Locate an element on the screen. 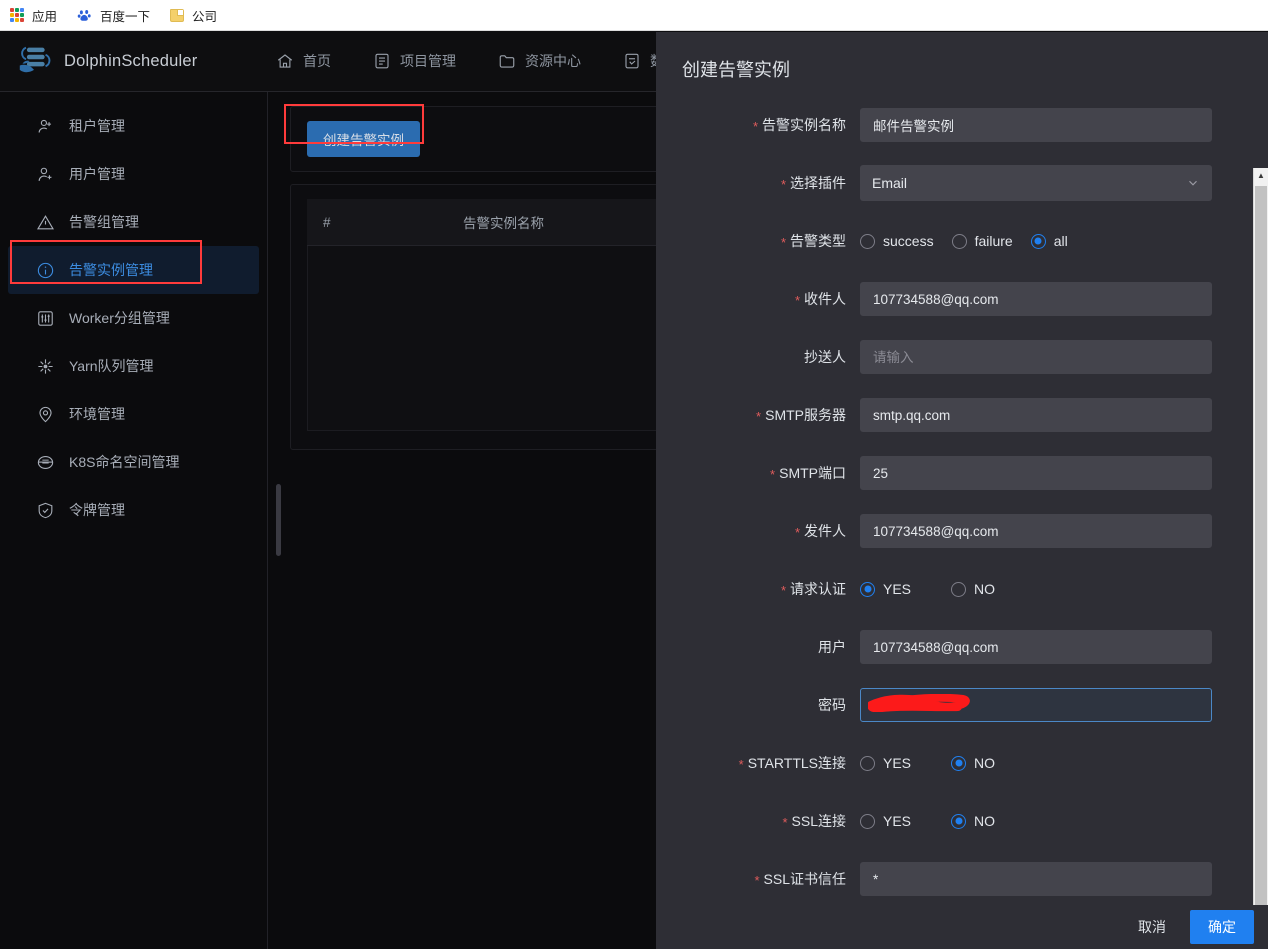 The image size is (1268, 949). receivers-input is located at coordinates (1036, 299).